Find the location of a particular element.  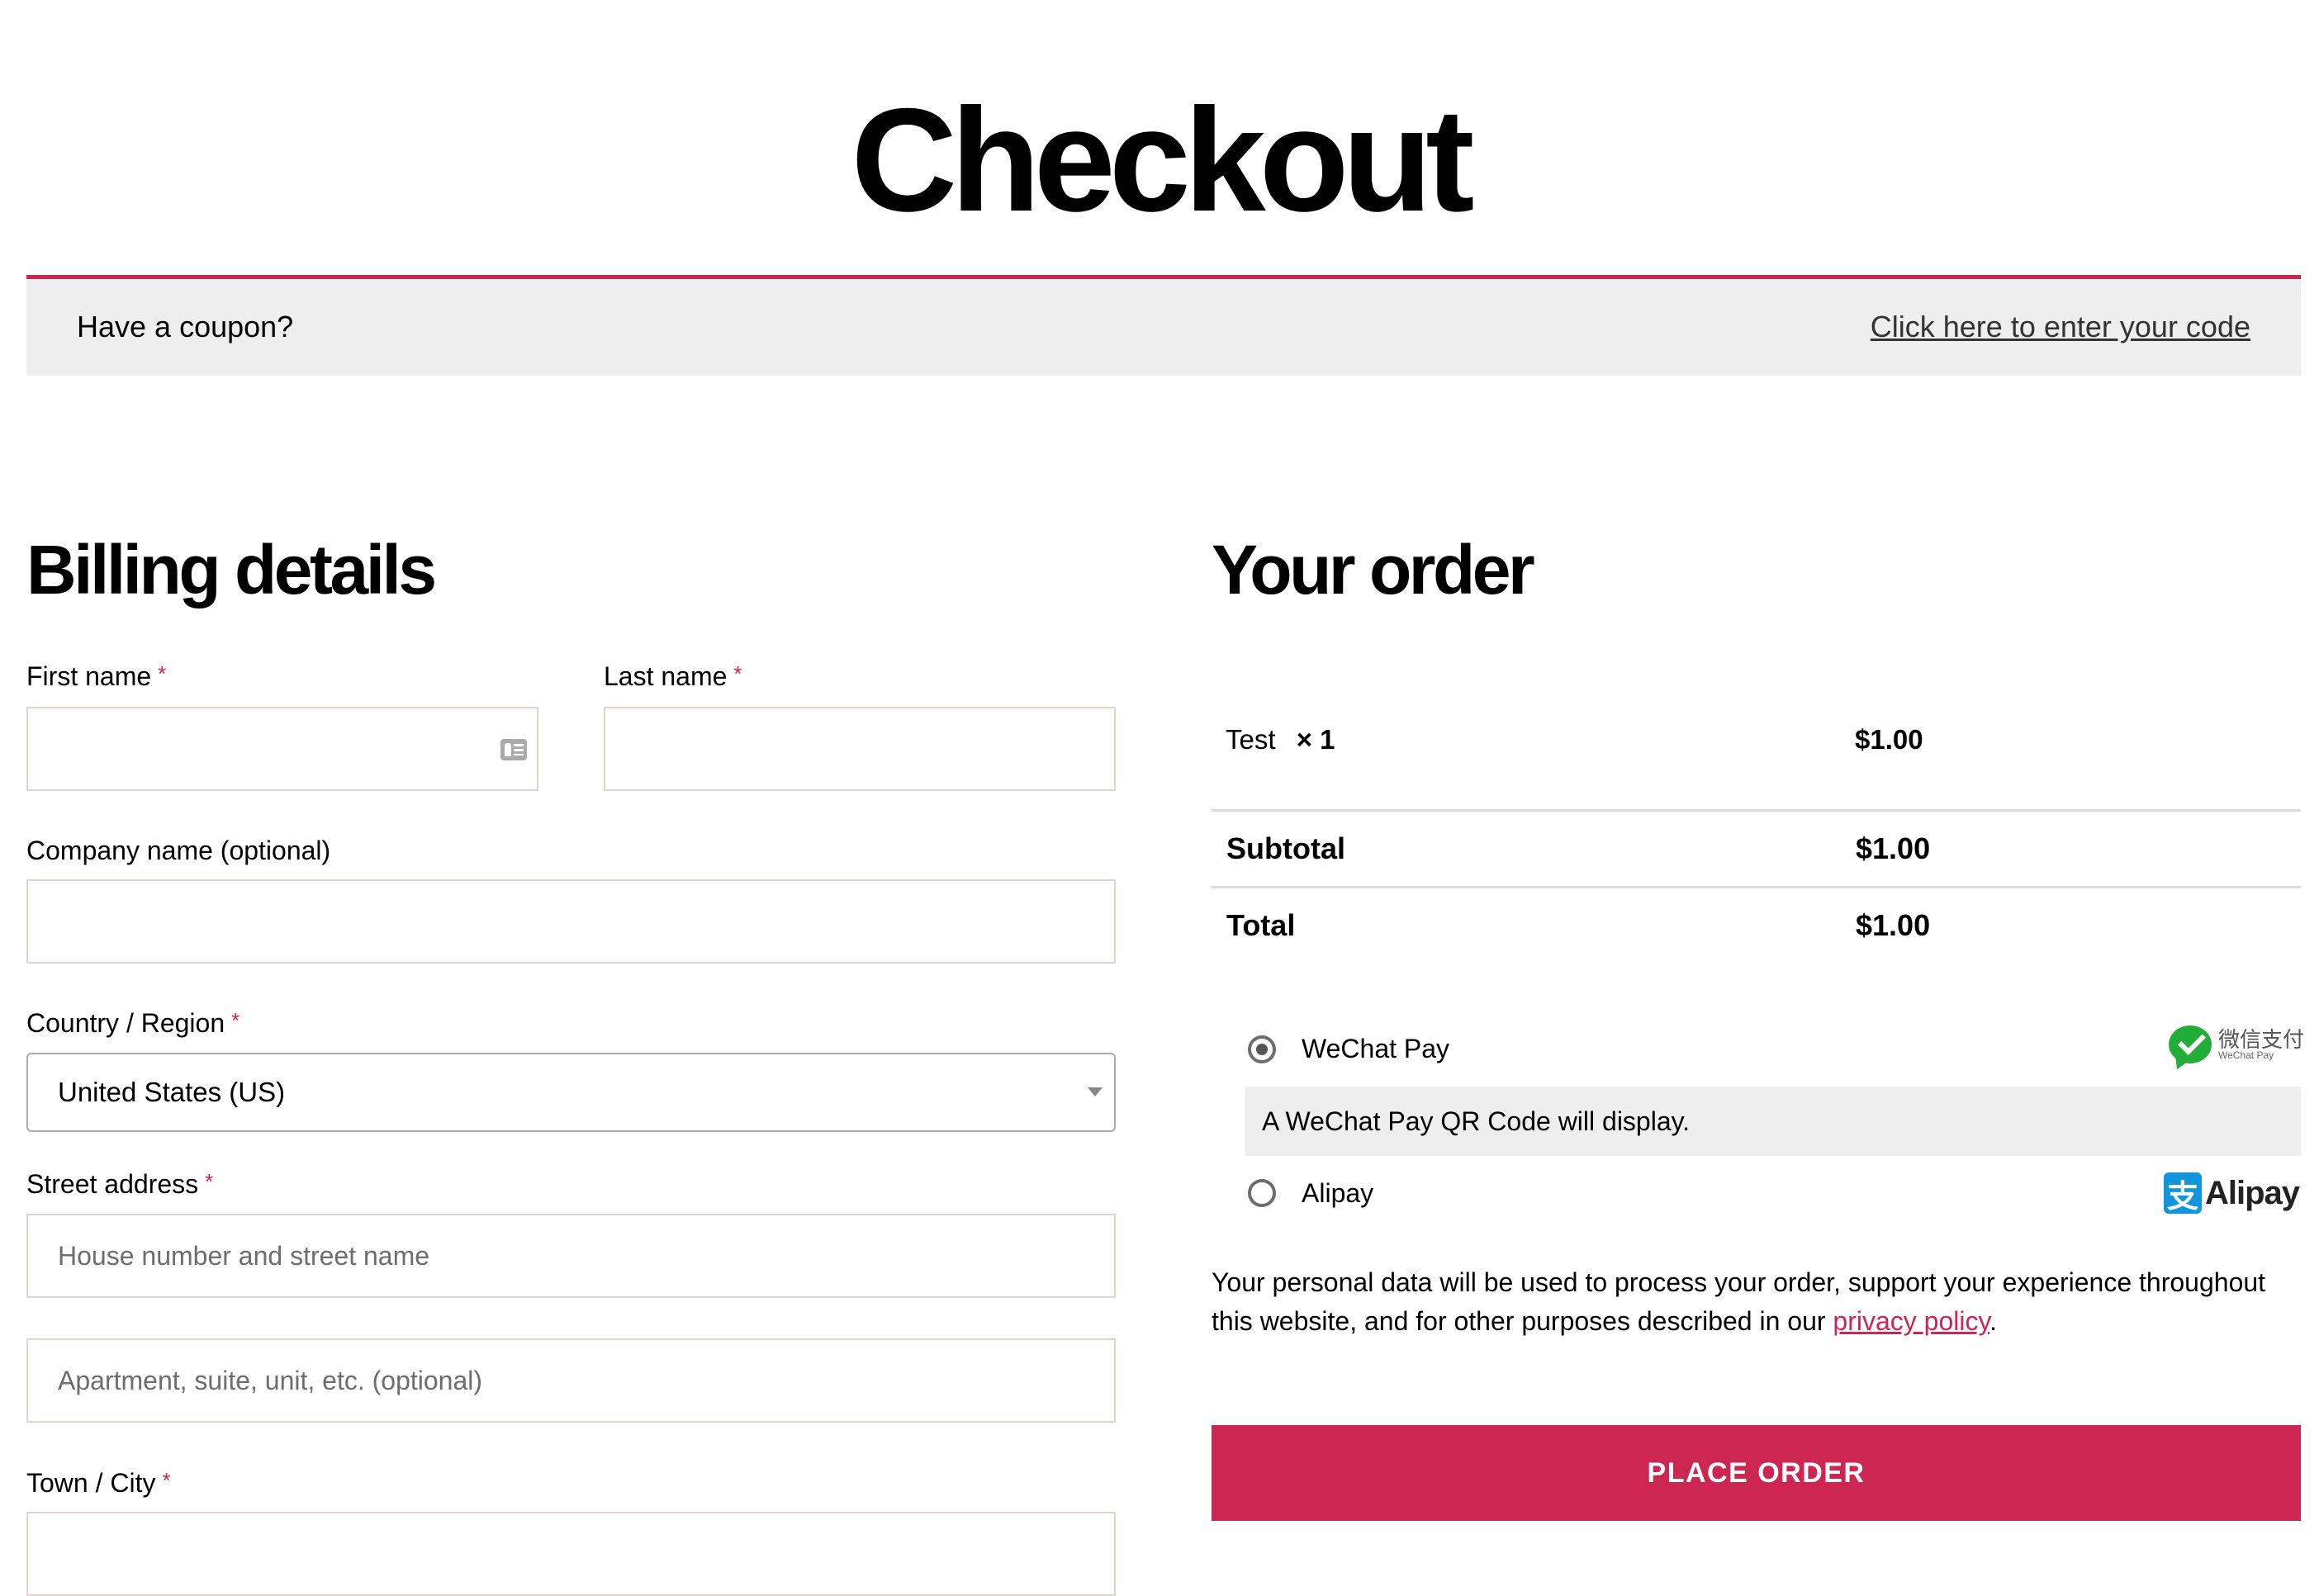

privacy-policy-link: privacy policy is located at coordinates (1911, 1321).